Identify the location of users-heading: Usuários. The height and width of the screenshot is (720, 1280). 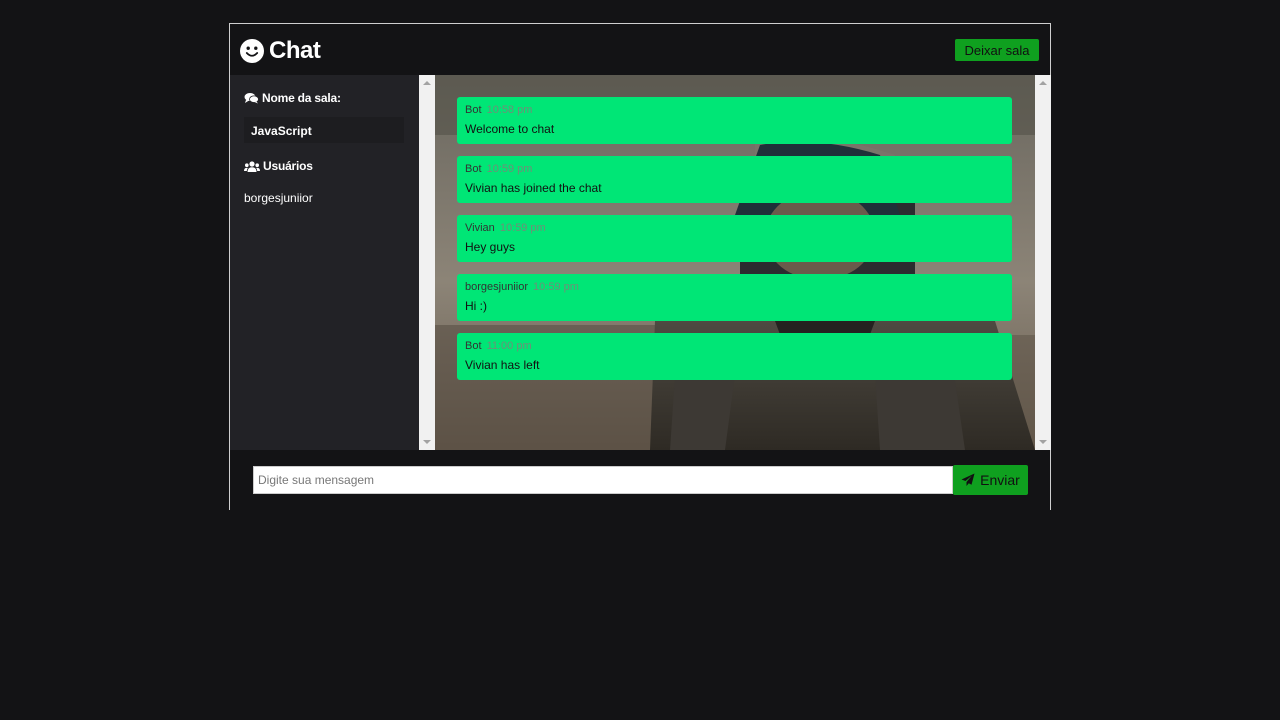
(278, 166).